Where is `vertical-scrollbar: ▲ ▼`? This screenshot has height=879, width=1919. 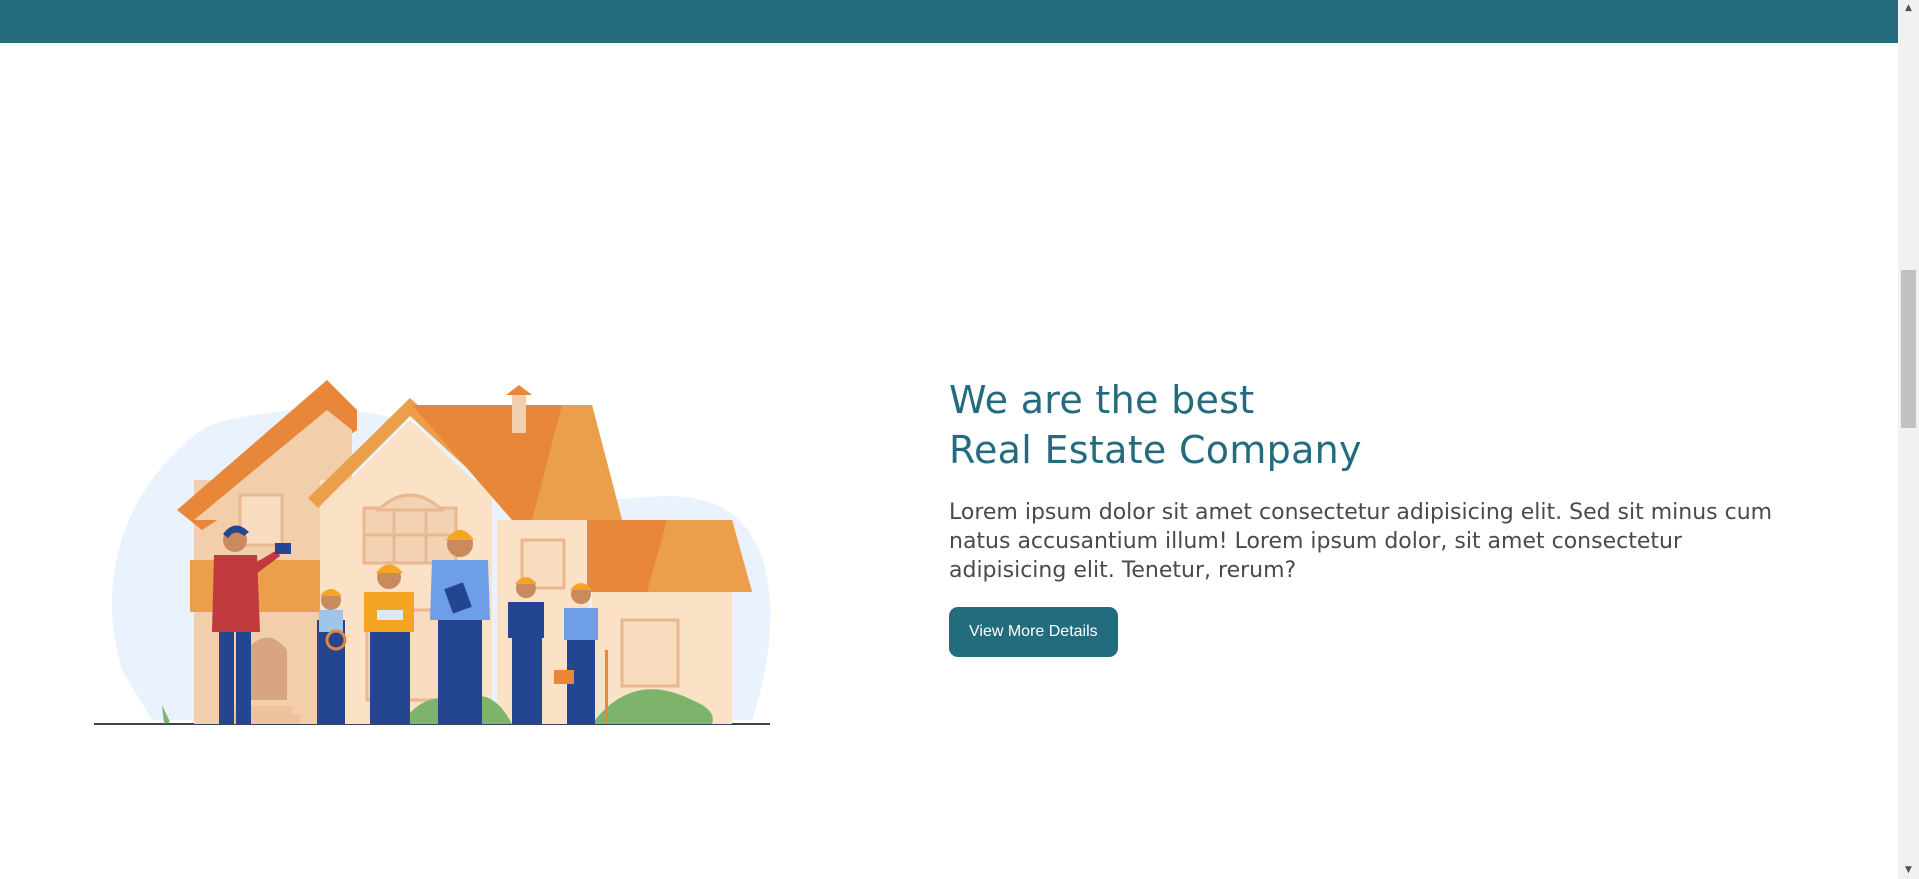
vertical-scrollbar: ▲ ▼ is located at coordinates (1908, 439).